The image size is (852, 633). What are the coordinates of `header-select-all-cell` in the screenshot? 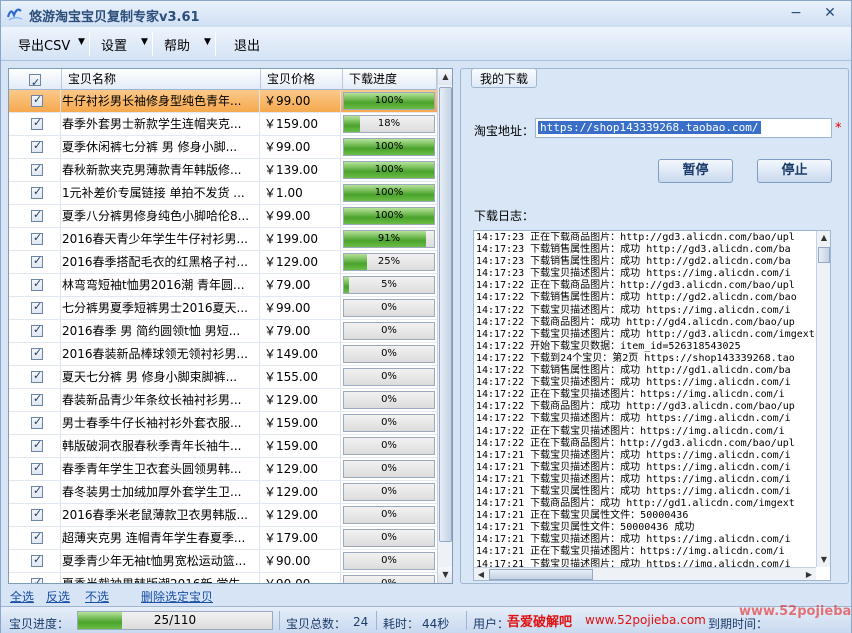 It's located at (35, 81).